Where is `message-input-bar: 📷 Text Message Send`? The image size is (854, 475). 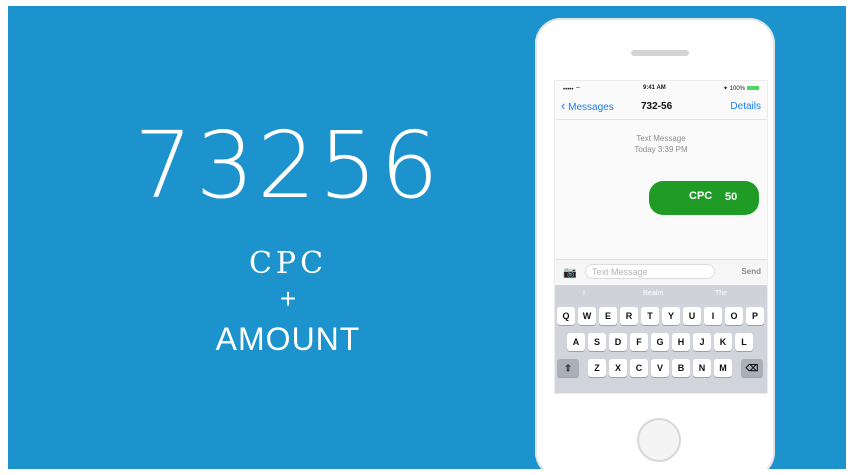 message-input-bar: 📷 Text Message Send is located at coordinates (661, 271).